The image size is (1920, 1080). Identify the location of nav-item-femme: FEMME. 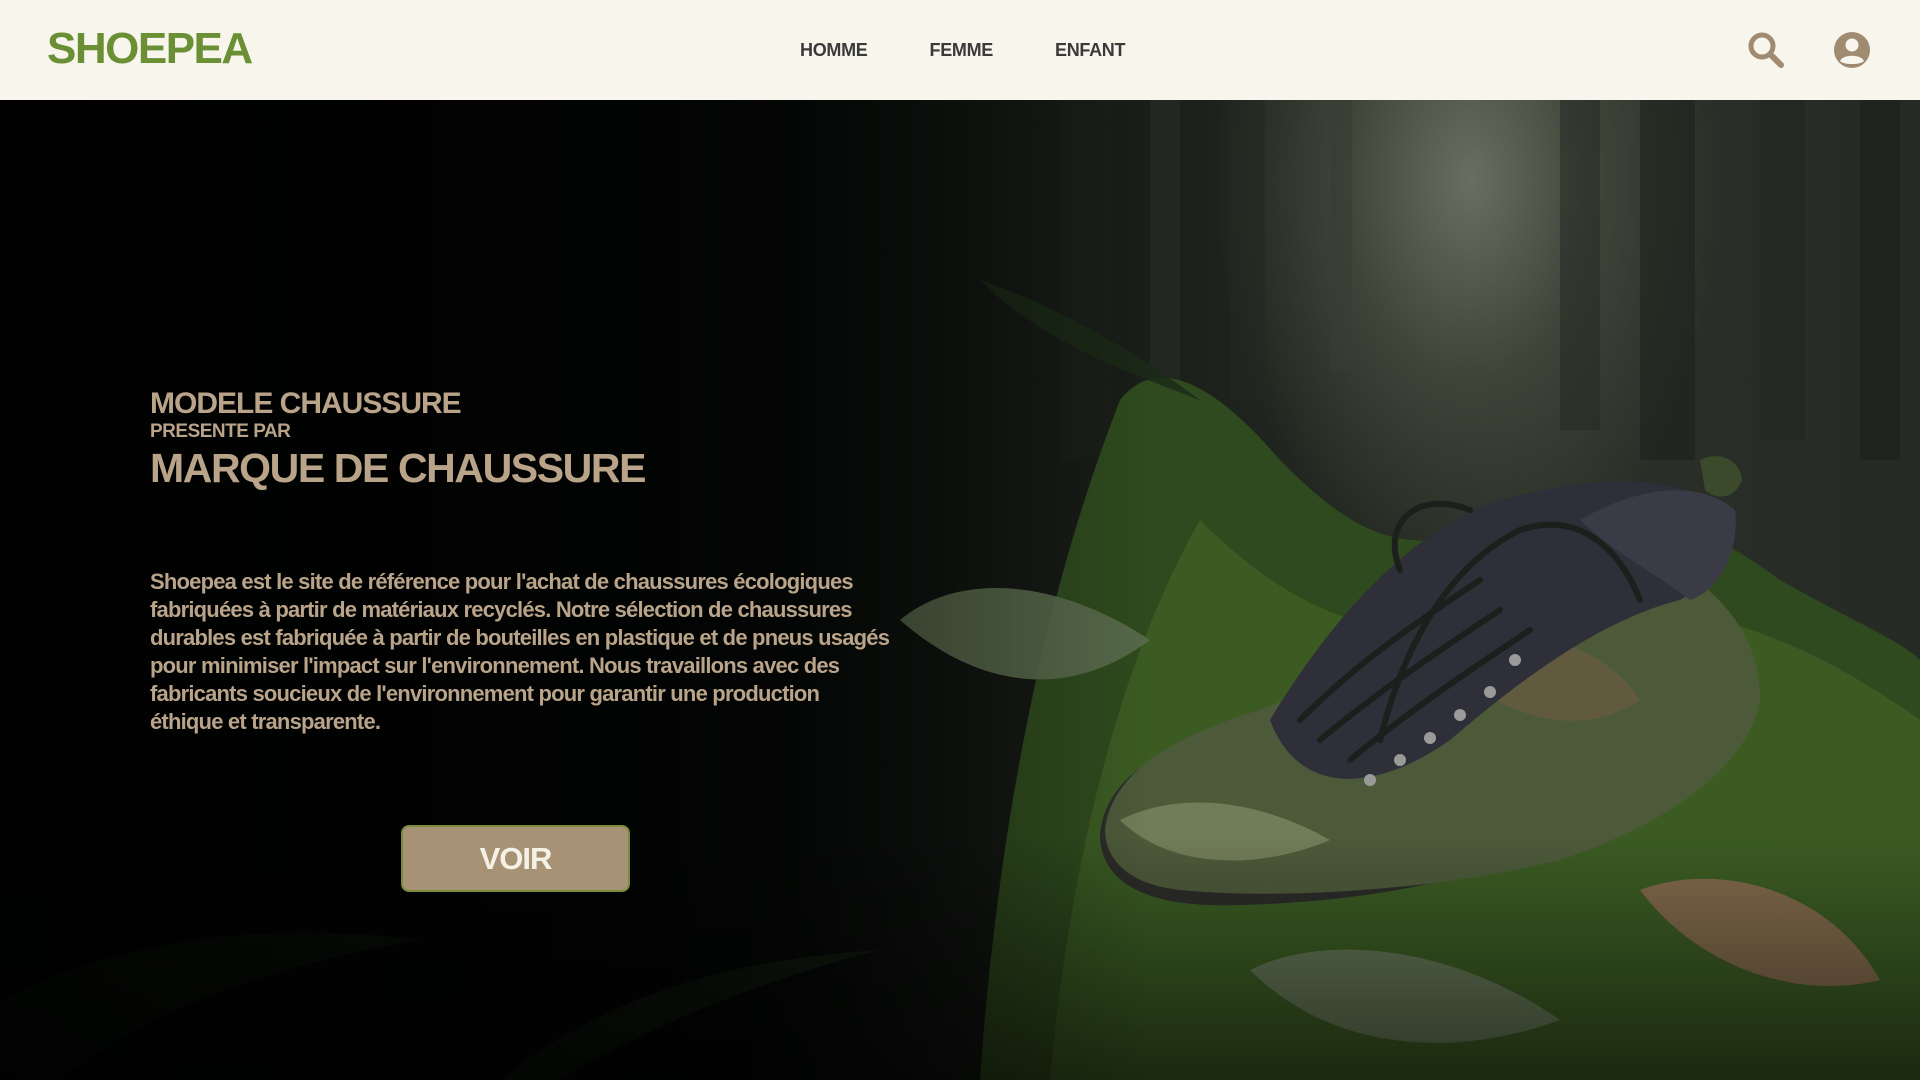
(962, 50).